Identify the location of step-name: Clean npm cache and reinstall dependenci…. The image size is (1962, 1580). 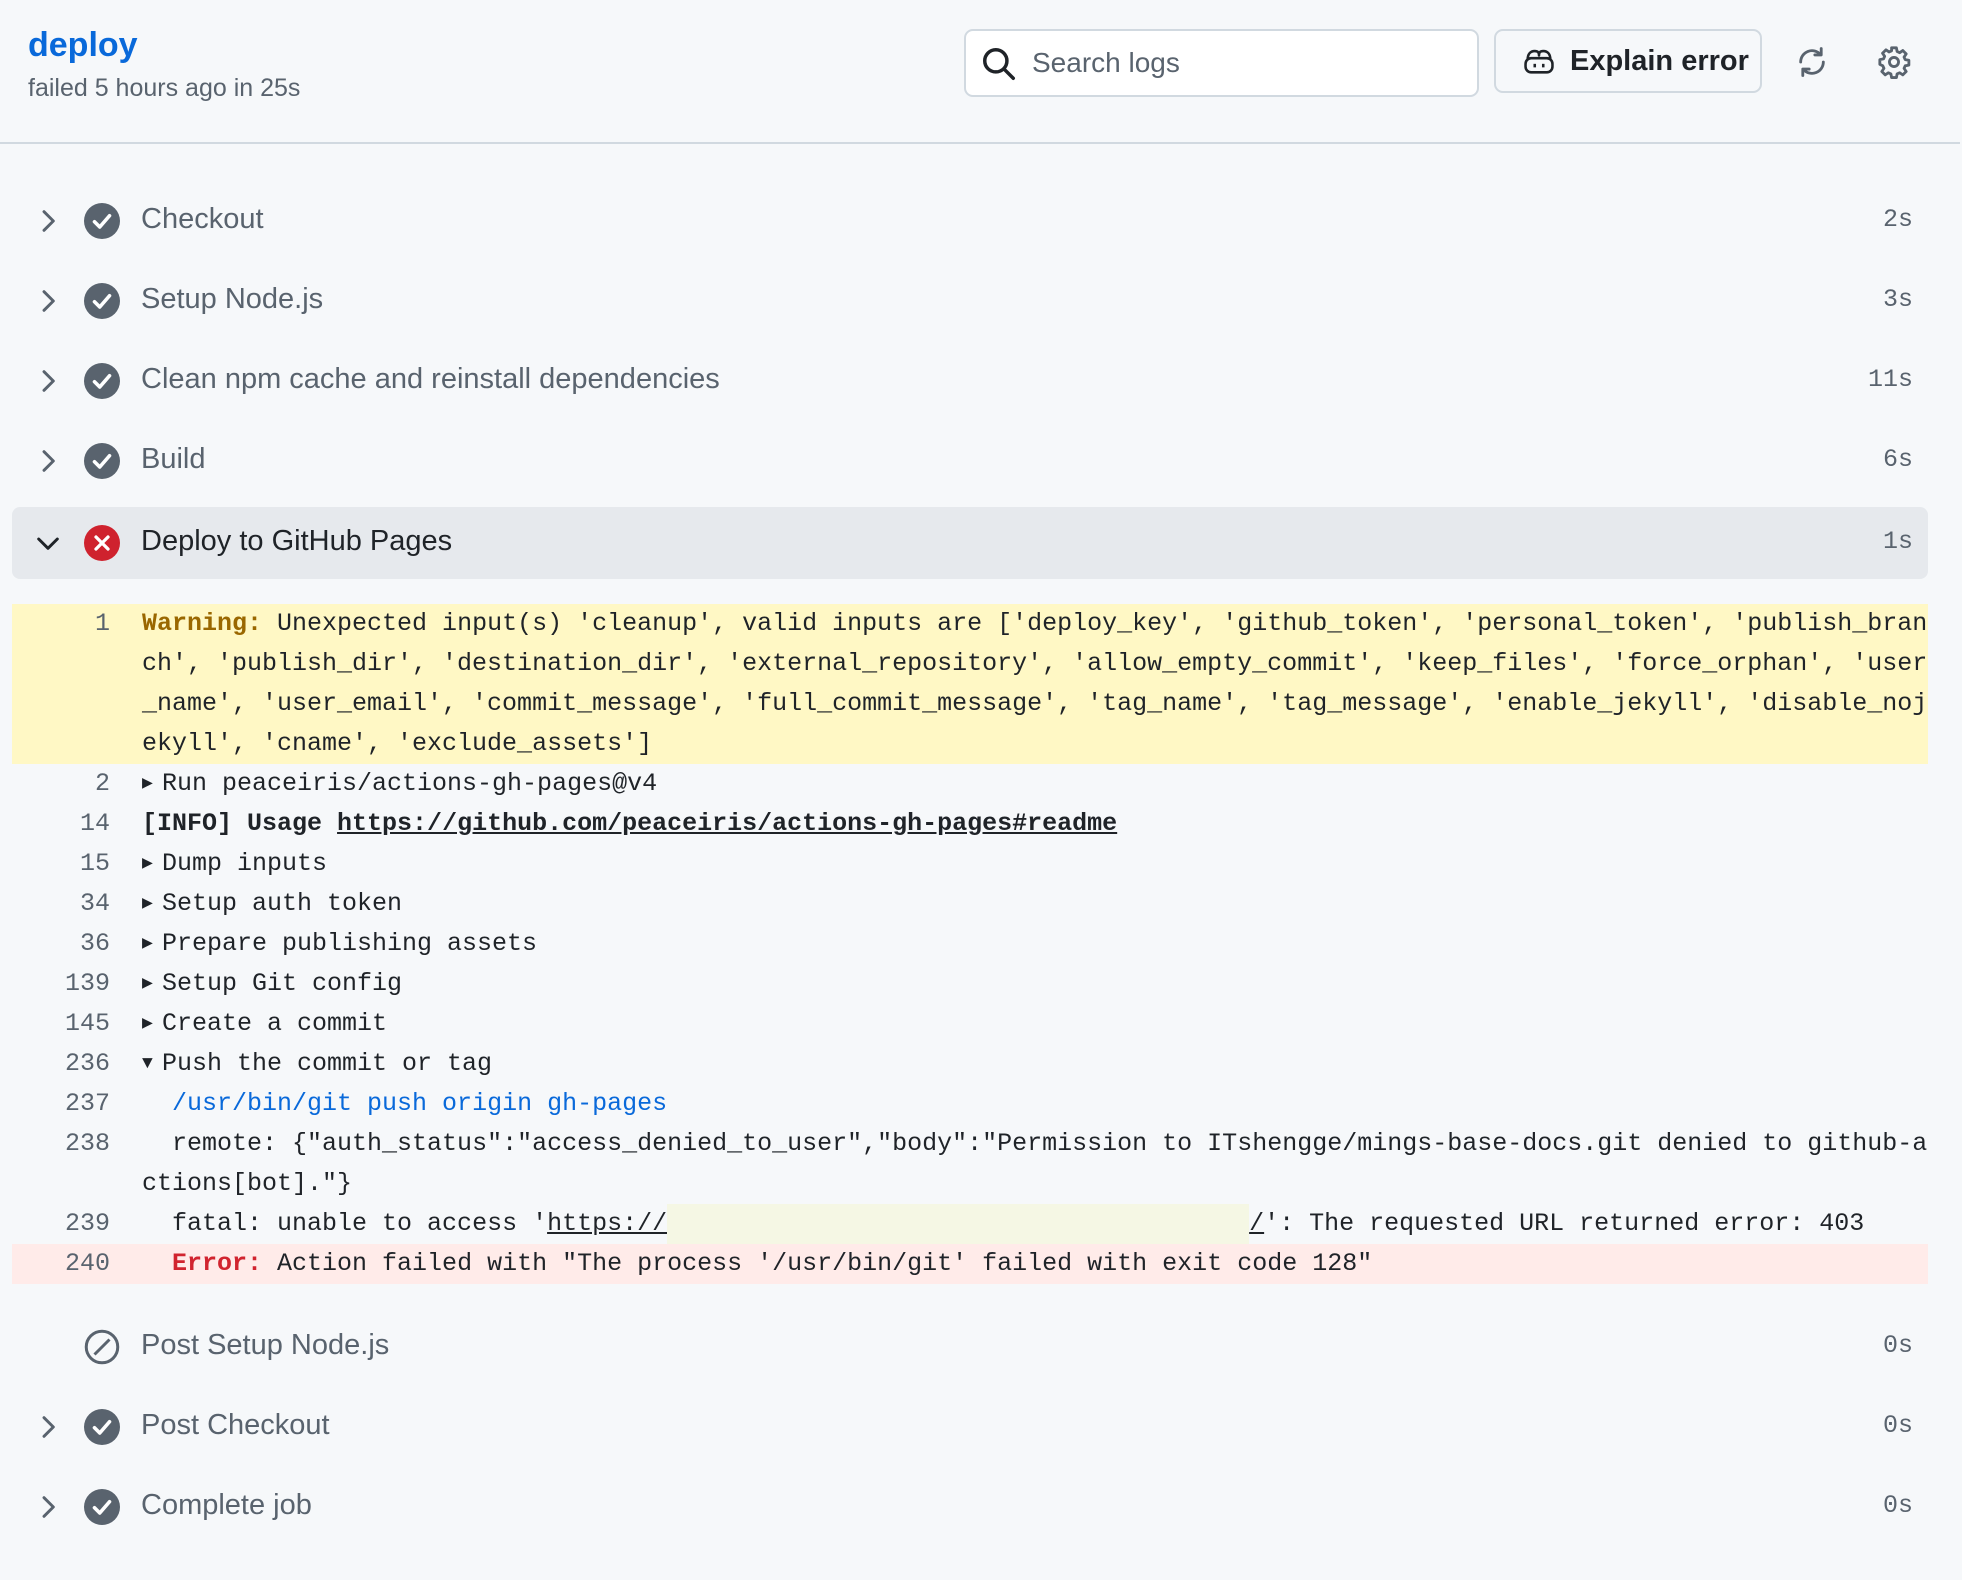
(430, 379).